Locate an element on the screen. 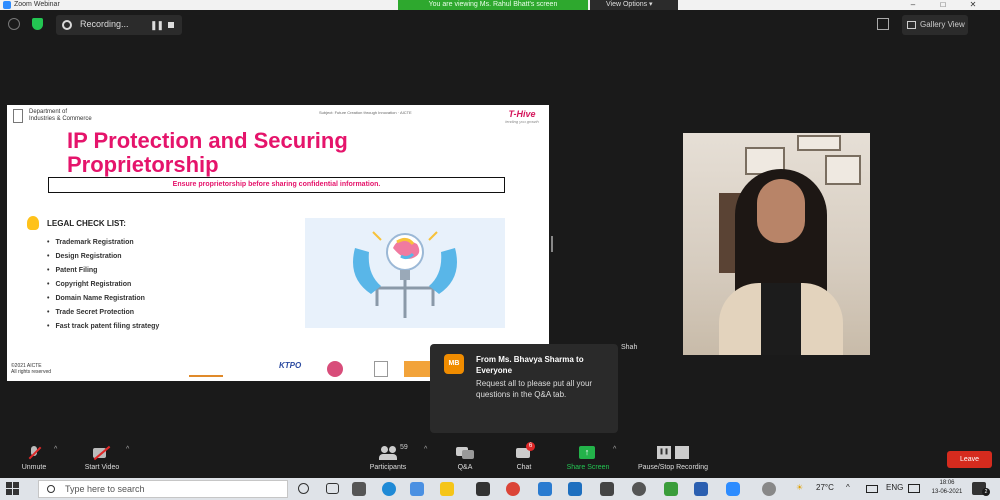 The width and height of the screenshot is (1000, 500). leave-button: Leave is located at coordinates (969, 459).